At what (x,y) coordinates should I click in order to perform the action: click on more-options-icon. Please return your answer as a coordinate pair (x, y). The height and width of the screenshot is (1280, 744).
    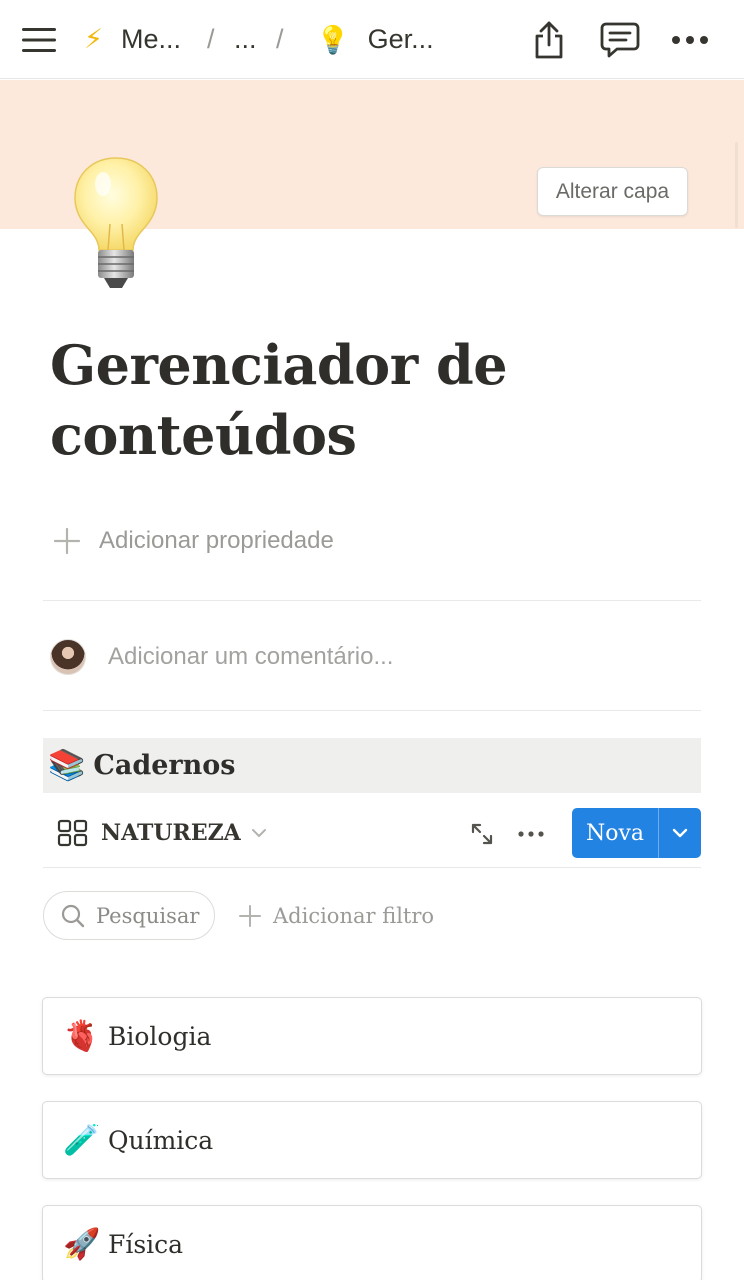
    Looking at the image, I should click on (690, 39).